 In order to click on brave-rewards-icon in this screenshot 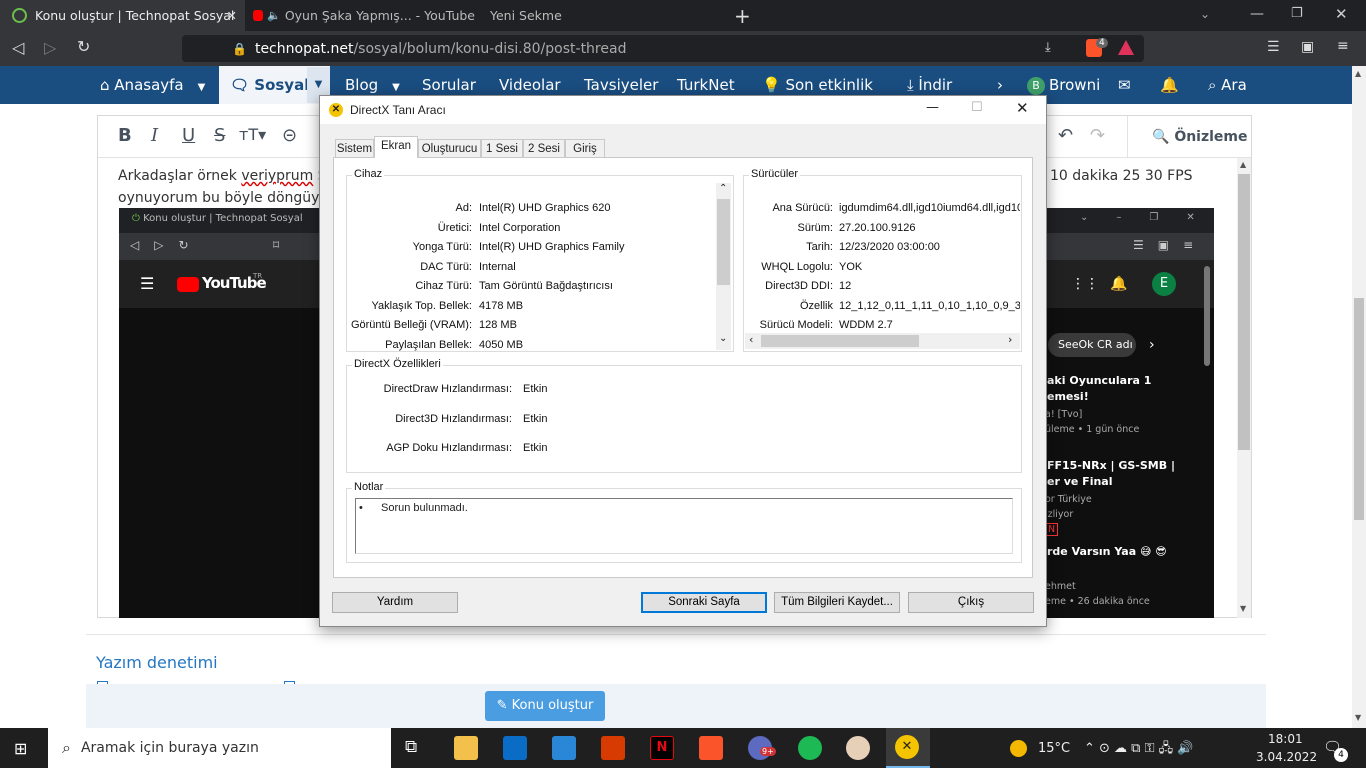, I will do `click(1126, 47)`.